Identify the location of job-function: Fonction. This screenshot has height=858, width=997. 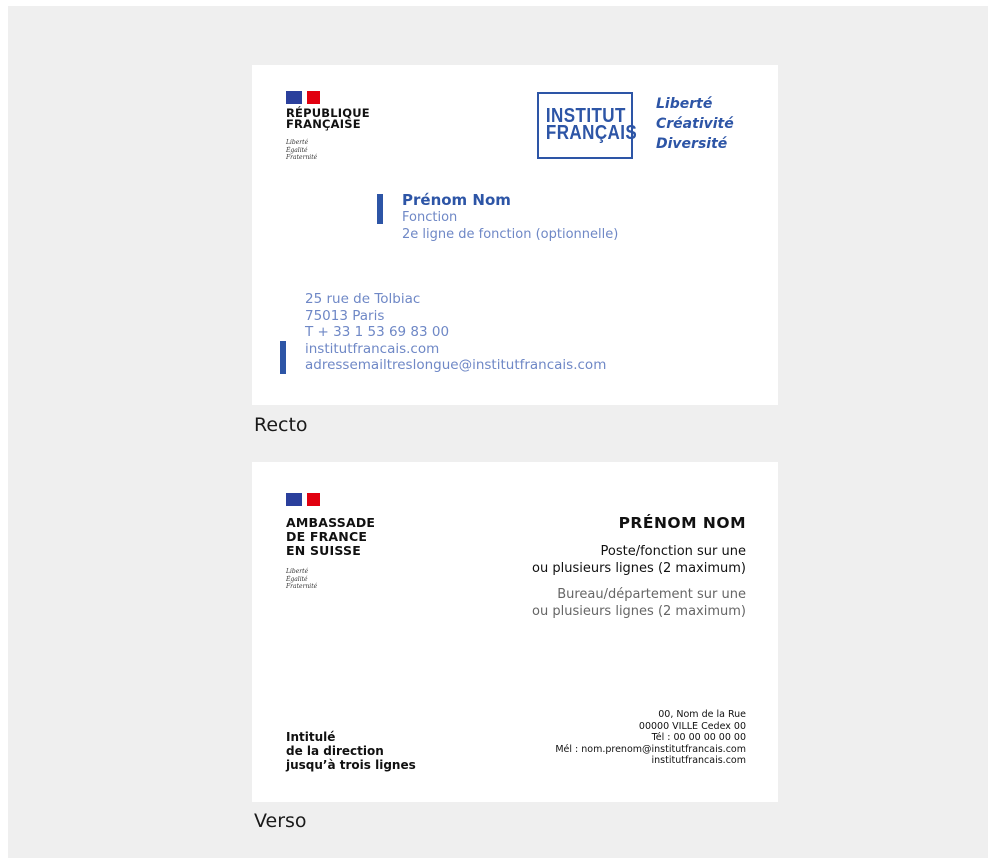
(430, 217).